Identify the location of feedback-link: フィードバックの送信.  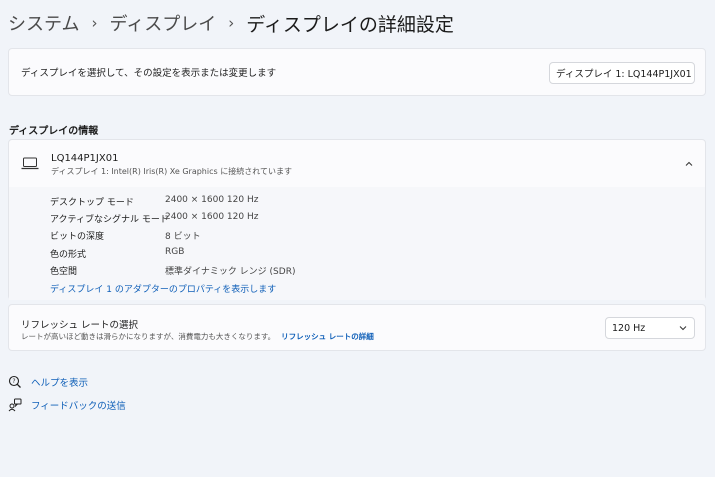
(67, 405).